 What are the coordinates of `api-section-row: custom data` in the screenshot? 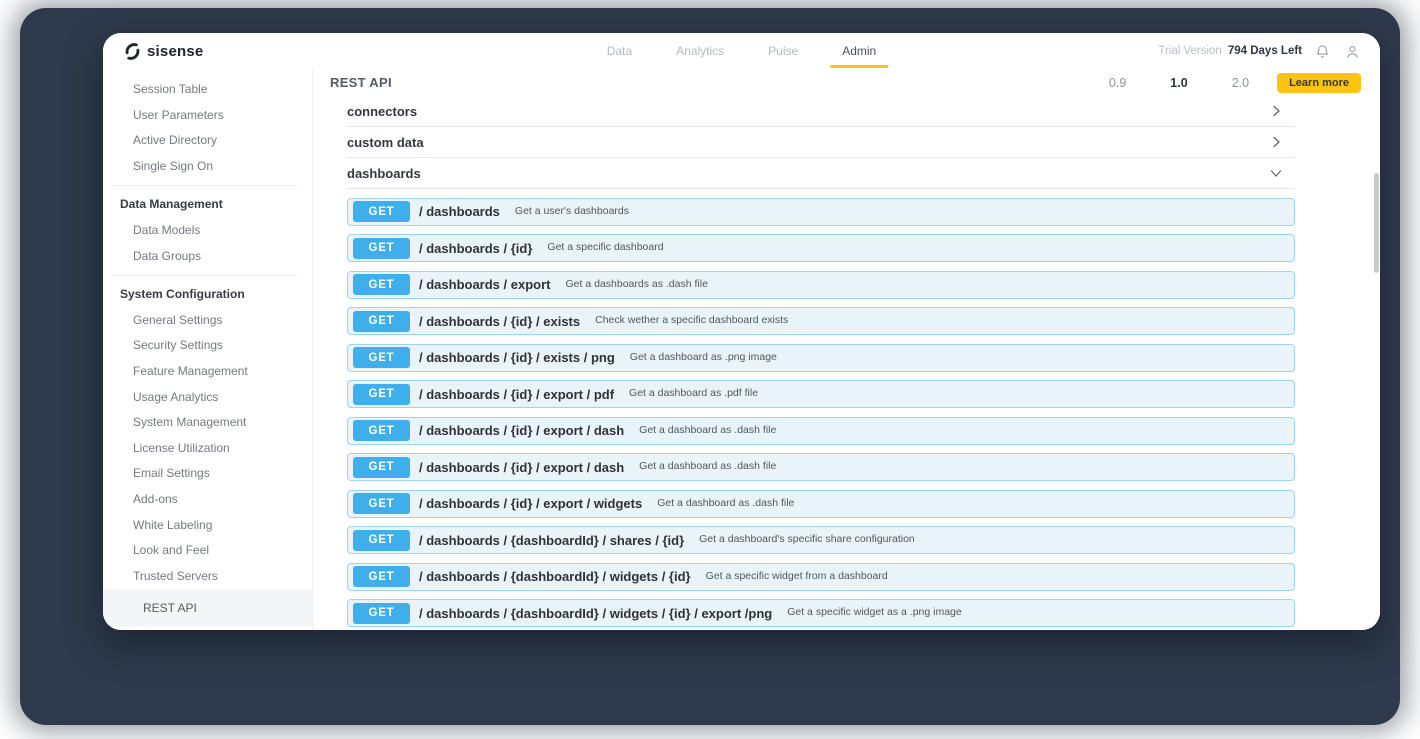 It's located at (821, 142).